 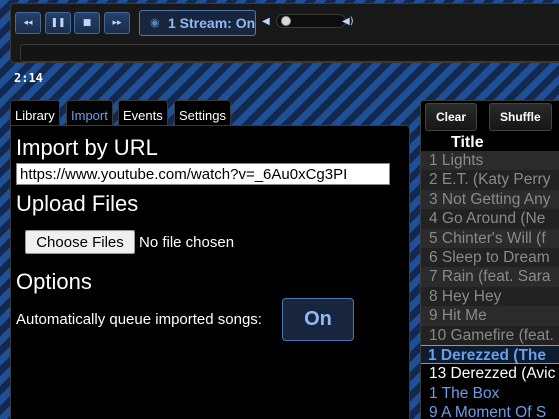 I want to click on queue-row: 13 Derezzed (Avic, so click(x=490, y=374).